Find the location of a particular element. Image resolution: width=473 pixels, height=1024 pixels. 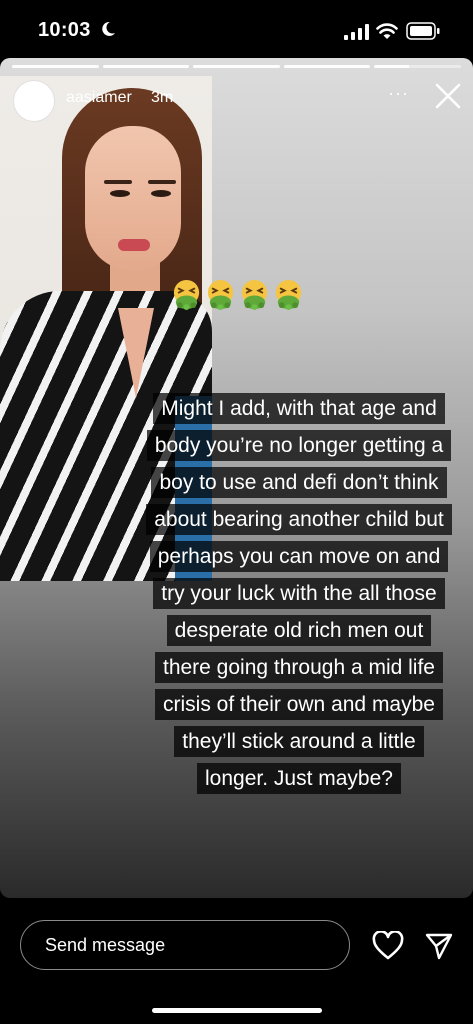

close-icon is located at coordinates (448, 96).